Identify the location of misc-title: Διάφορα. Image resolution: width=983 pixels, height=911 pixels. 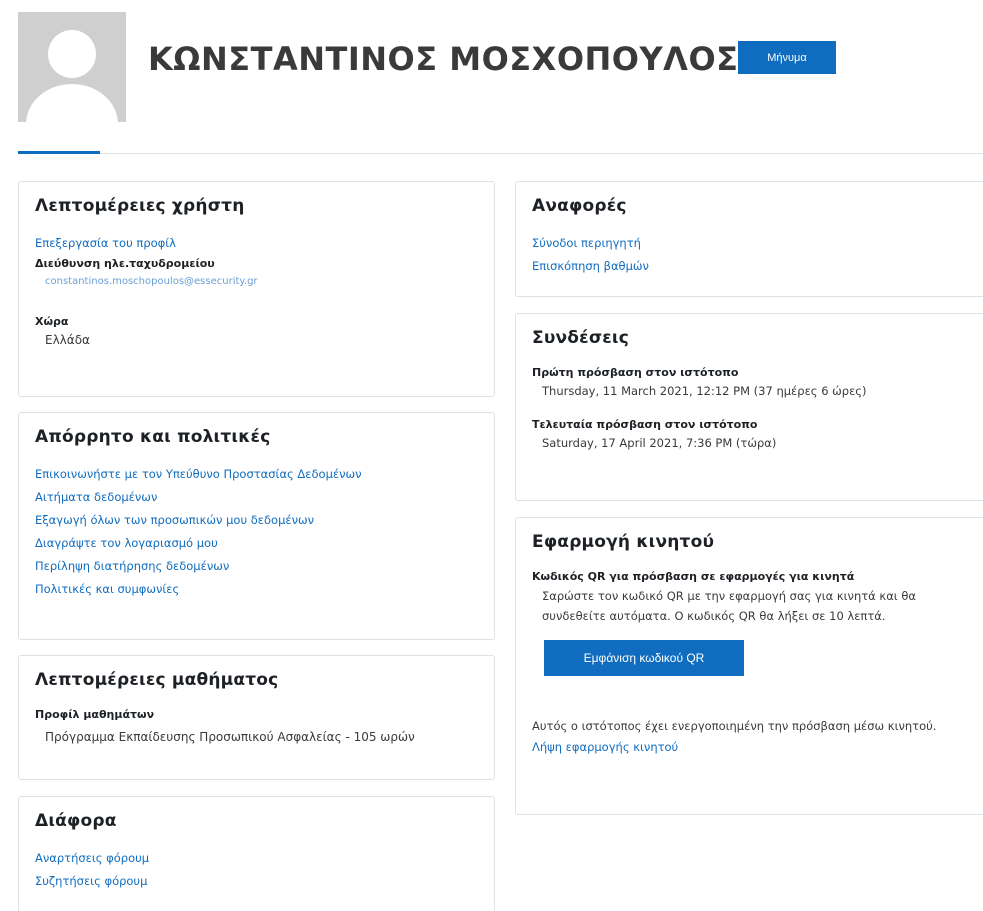
(76, 821).